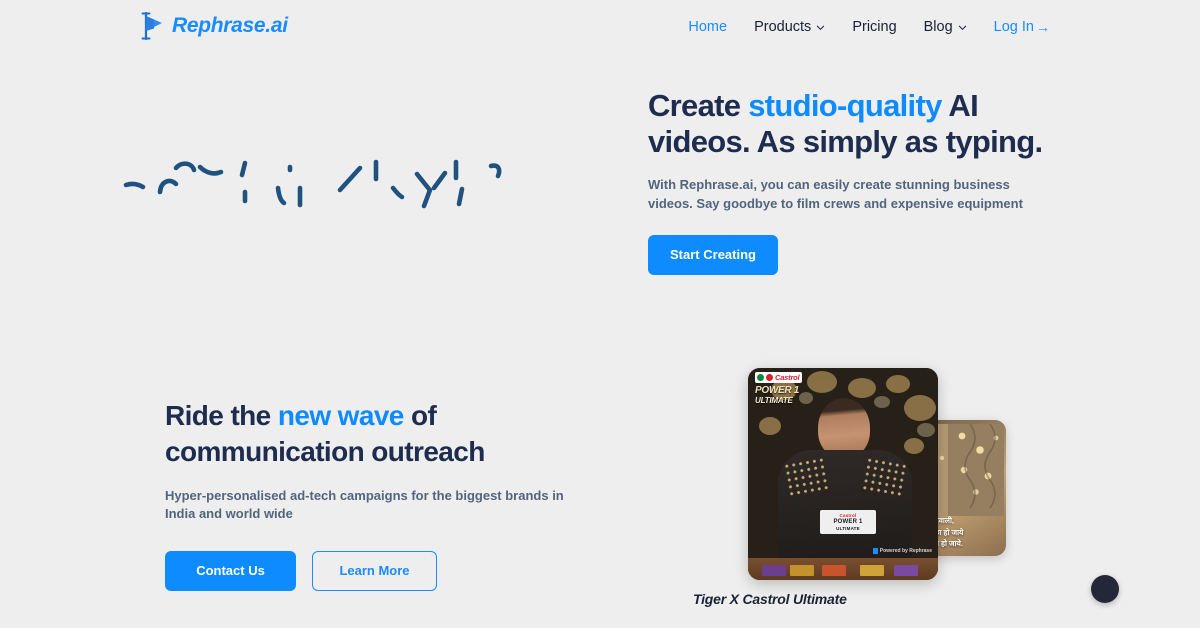  I want to click on outreach-button-group: Contact Us Learn More, so click(380, 570).